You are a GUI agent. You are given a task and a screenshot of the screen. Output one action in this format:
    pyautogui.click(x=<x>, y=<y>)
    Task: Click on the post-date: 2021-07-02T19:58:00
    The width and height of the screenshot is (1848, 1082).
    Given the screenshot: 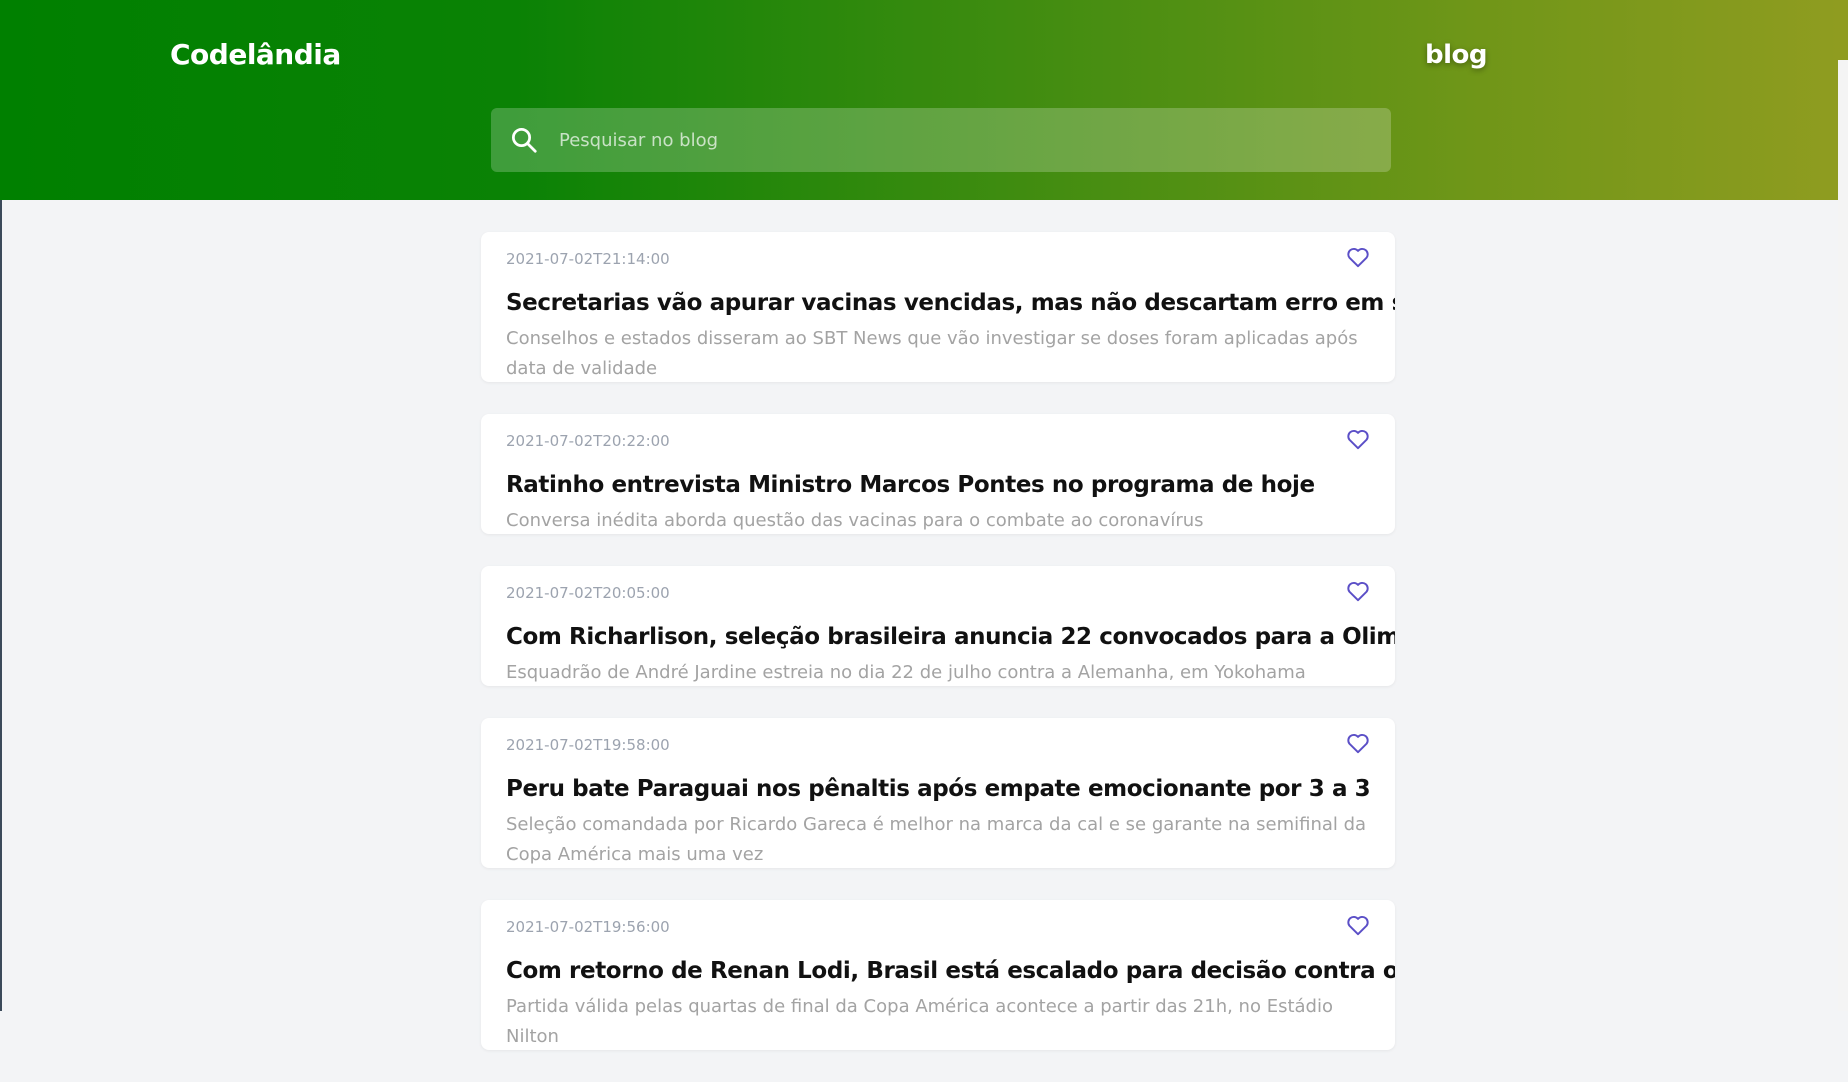 What is the action you would take?
    pyautogui.click(x=588, y=745)
    